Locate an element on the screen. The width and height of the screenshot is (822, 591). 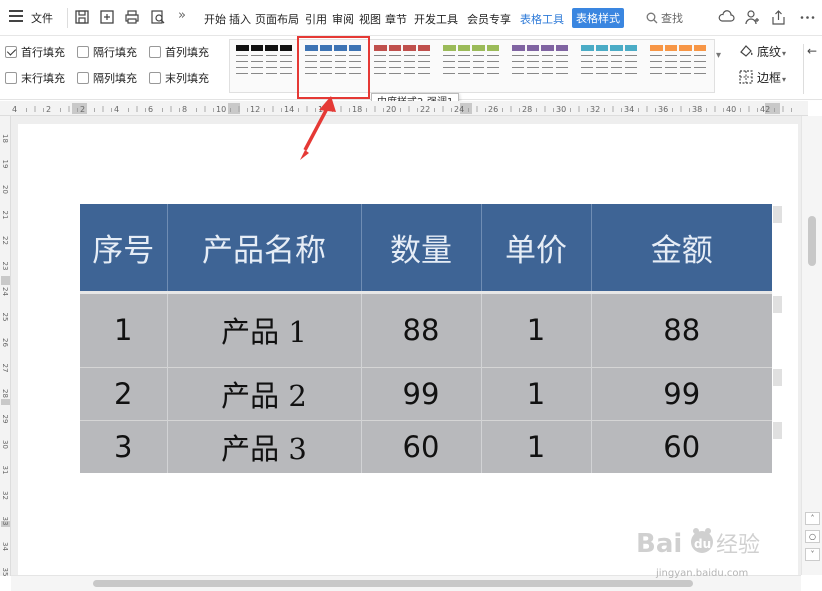
tab-review: 审阅 is located at coordinates (343, 19).